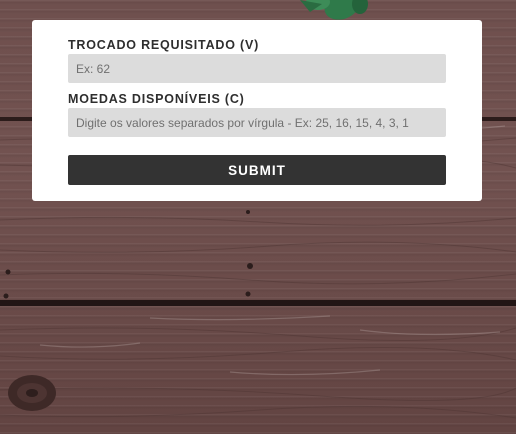 This screenshot has height=434, width=516. Describe the element at coordinates (257, 122) in the screenshot. I see `available-coins-input` at that location.